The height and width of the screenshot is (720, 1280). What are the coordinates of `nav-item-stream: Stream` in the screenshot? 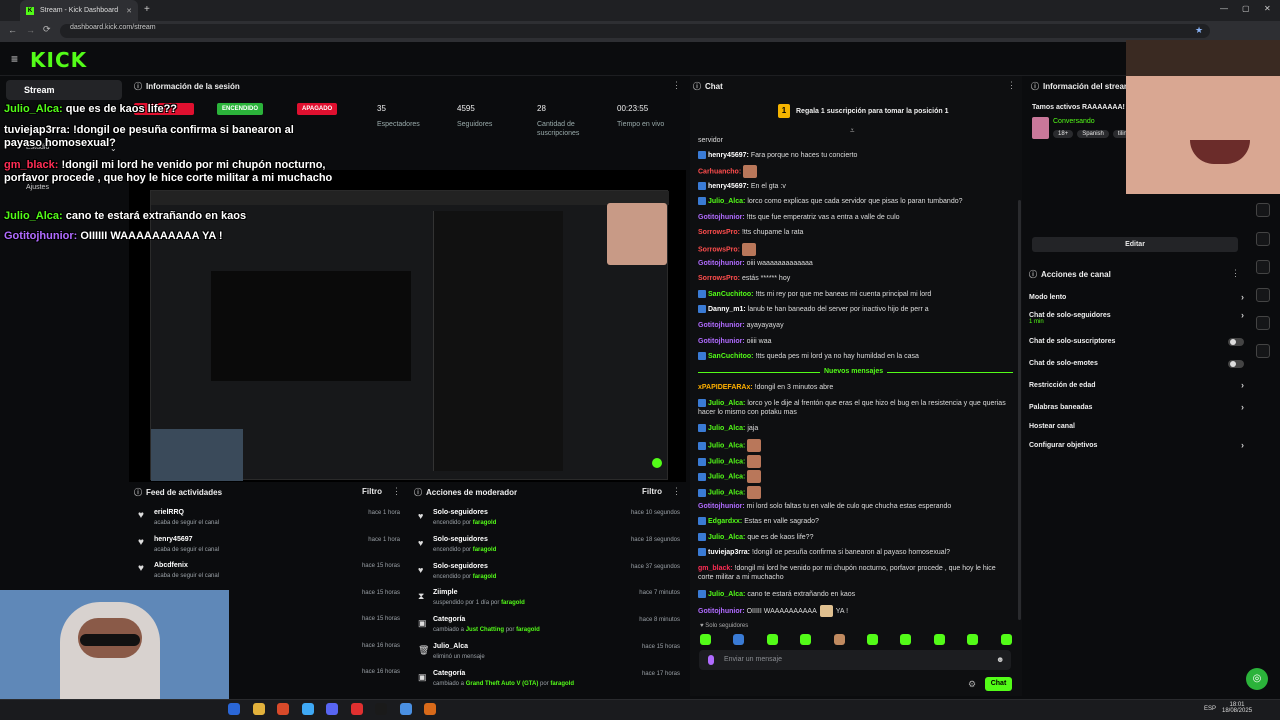 It's located at (64, 90).